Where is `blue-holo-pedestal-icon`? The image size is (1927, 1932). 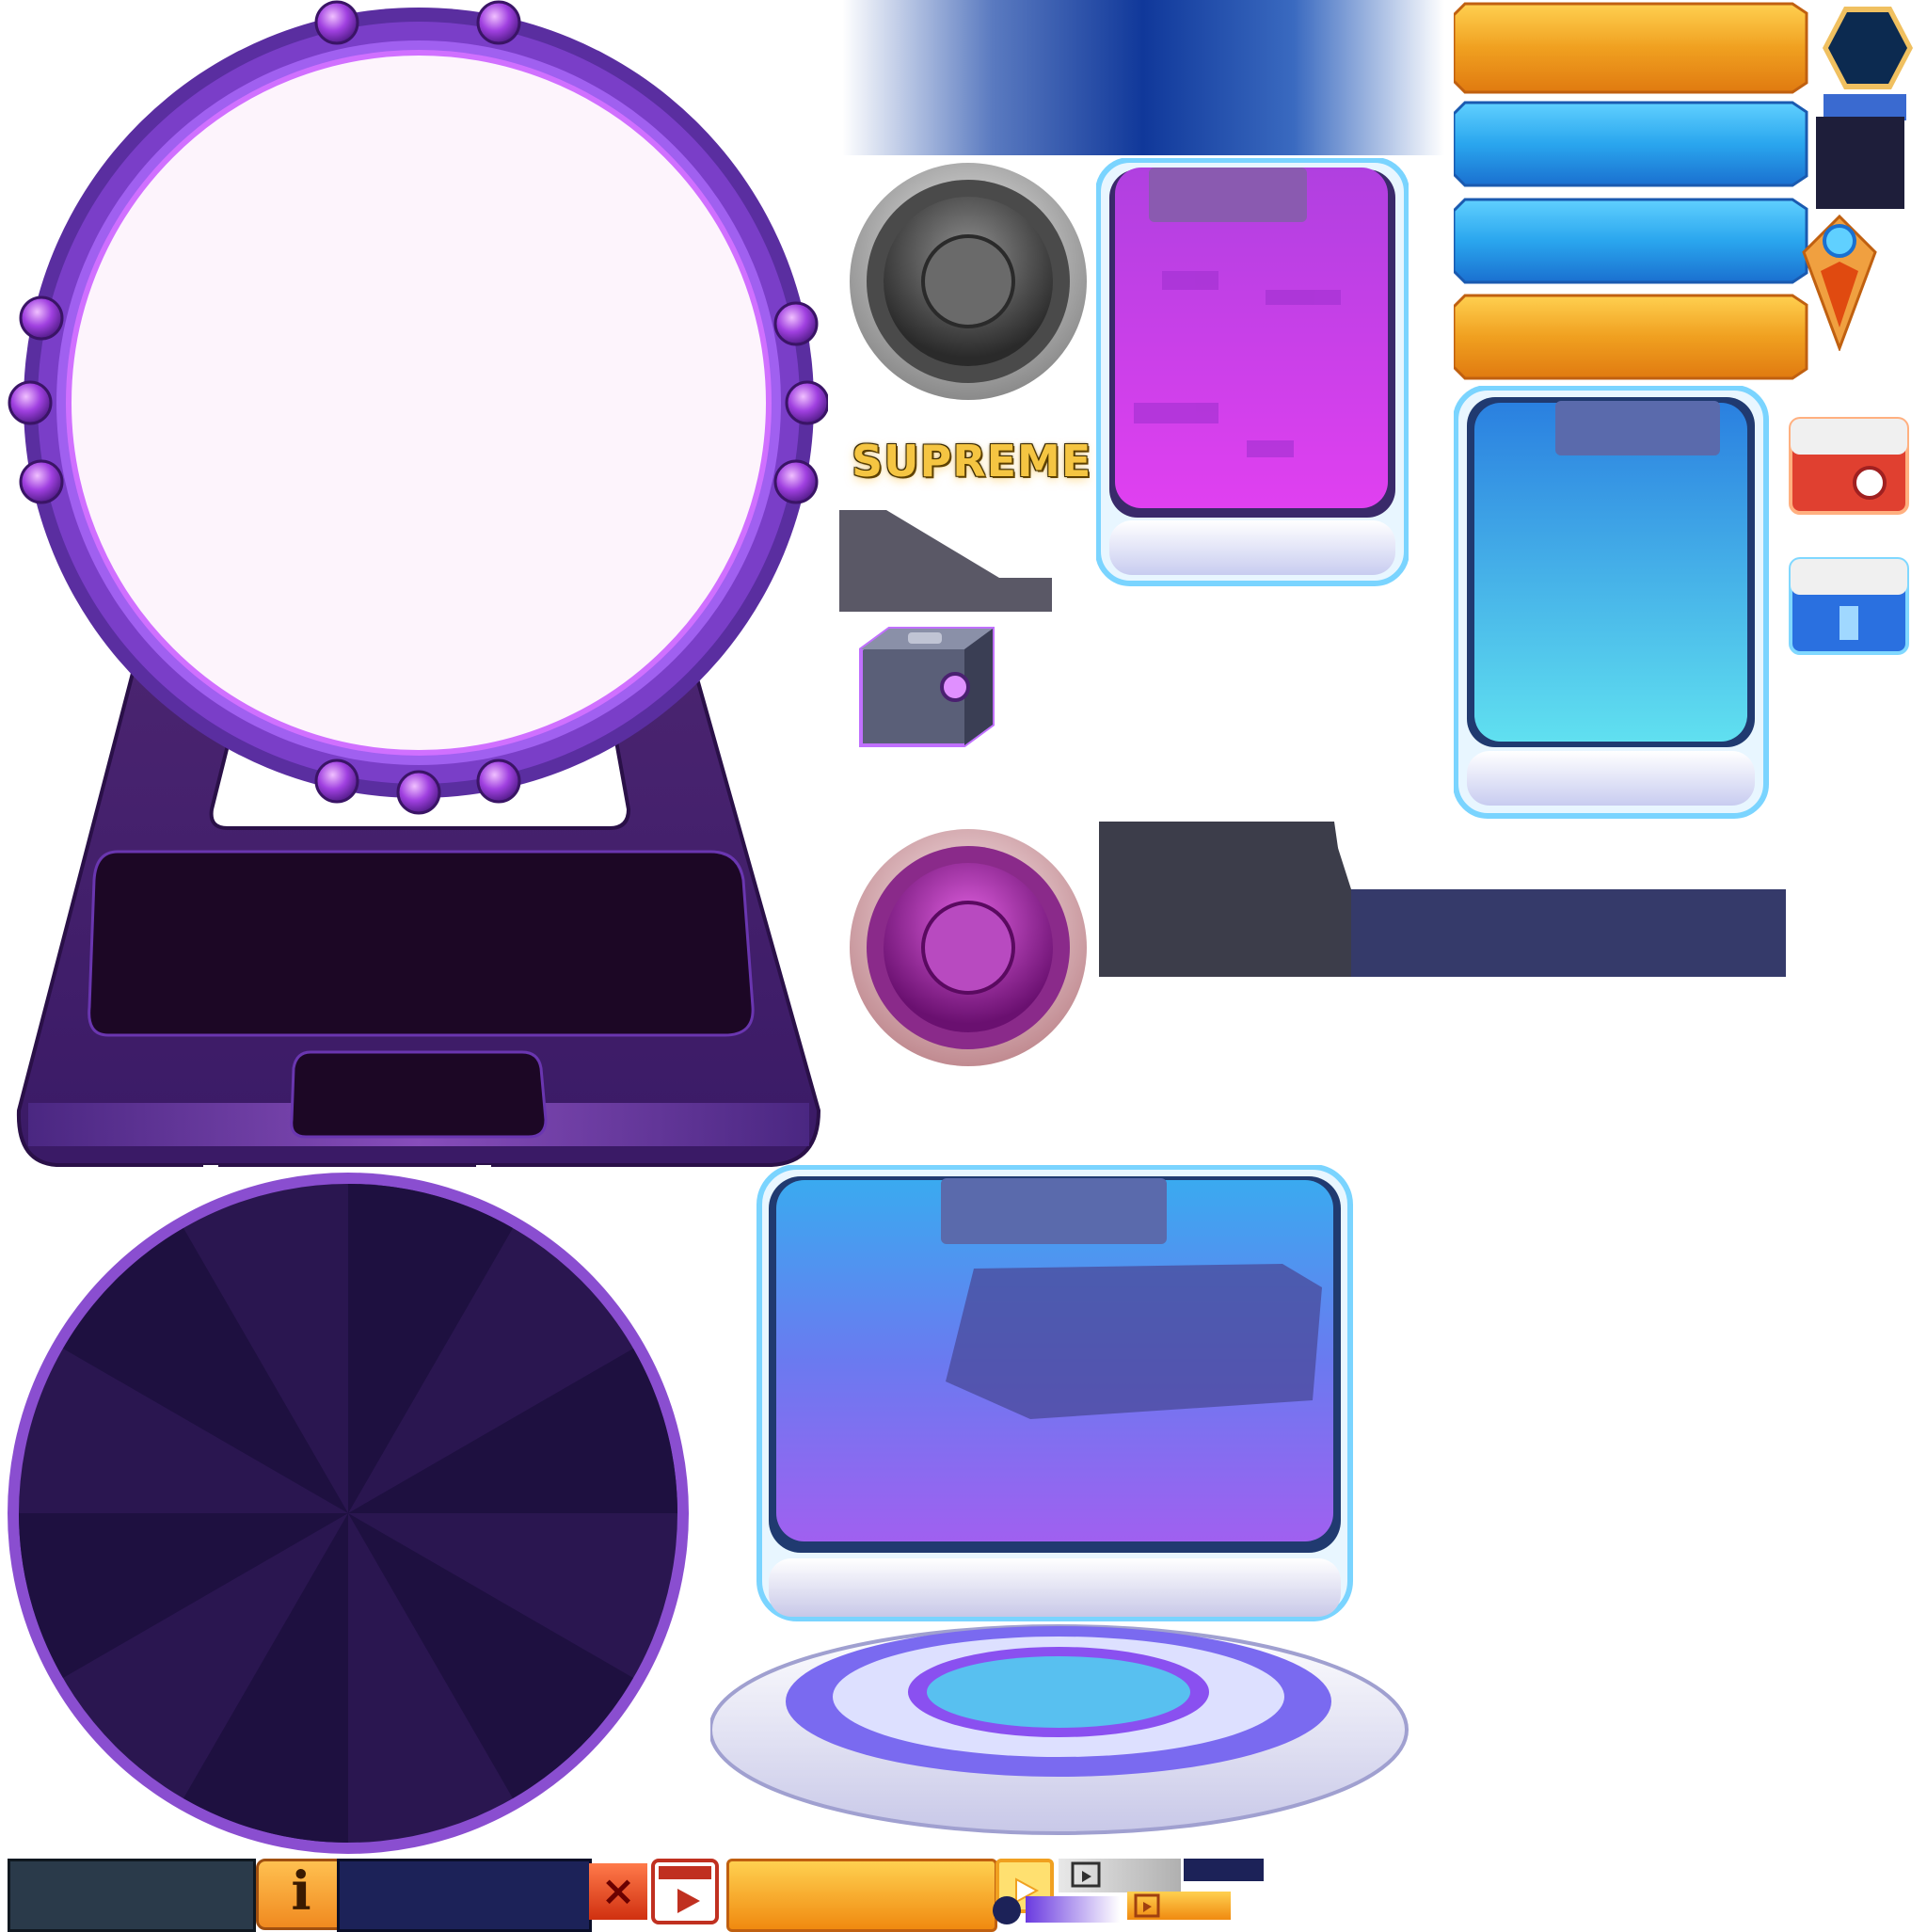 blue-holo-pedestal-icon is located at coordinates (1059, 1500).